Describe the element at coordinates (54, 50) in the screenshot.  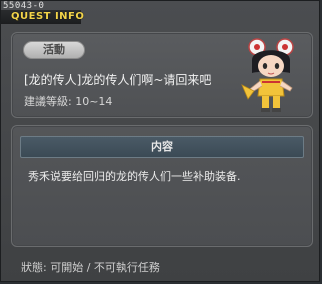
I see `category-badge: 活動` at that location.